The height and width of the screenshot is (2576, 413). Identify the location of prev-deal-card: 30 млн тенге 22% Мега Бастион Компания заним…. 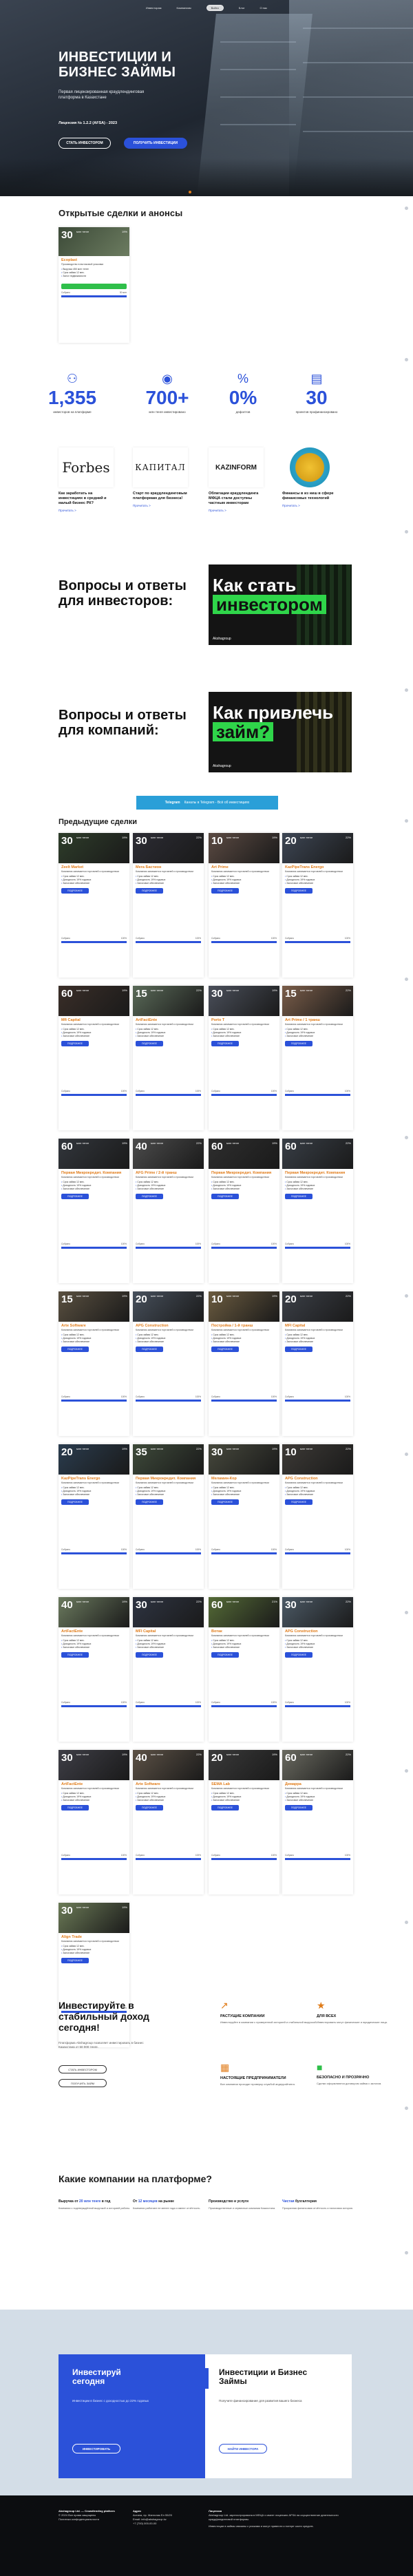
(168, 906).